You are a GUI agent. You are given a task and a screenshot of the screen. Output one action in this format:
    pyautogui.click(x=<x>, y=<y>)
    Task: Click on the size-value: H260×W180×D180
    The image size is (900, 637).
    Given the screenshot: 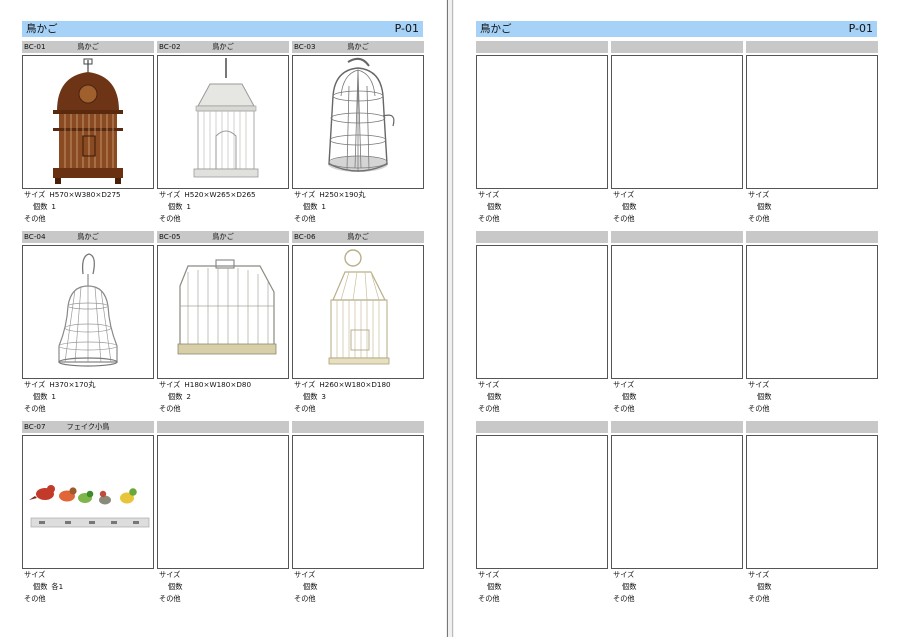 What is the action you would take?
    pyautogui.click(x=355, y=384)
    